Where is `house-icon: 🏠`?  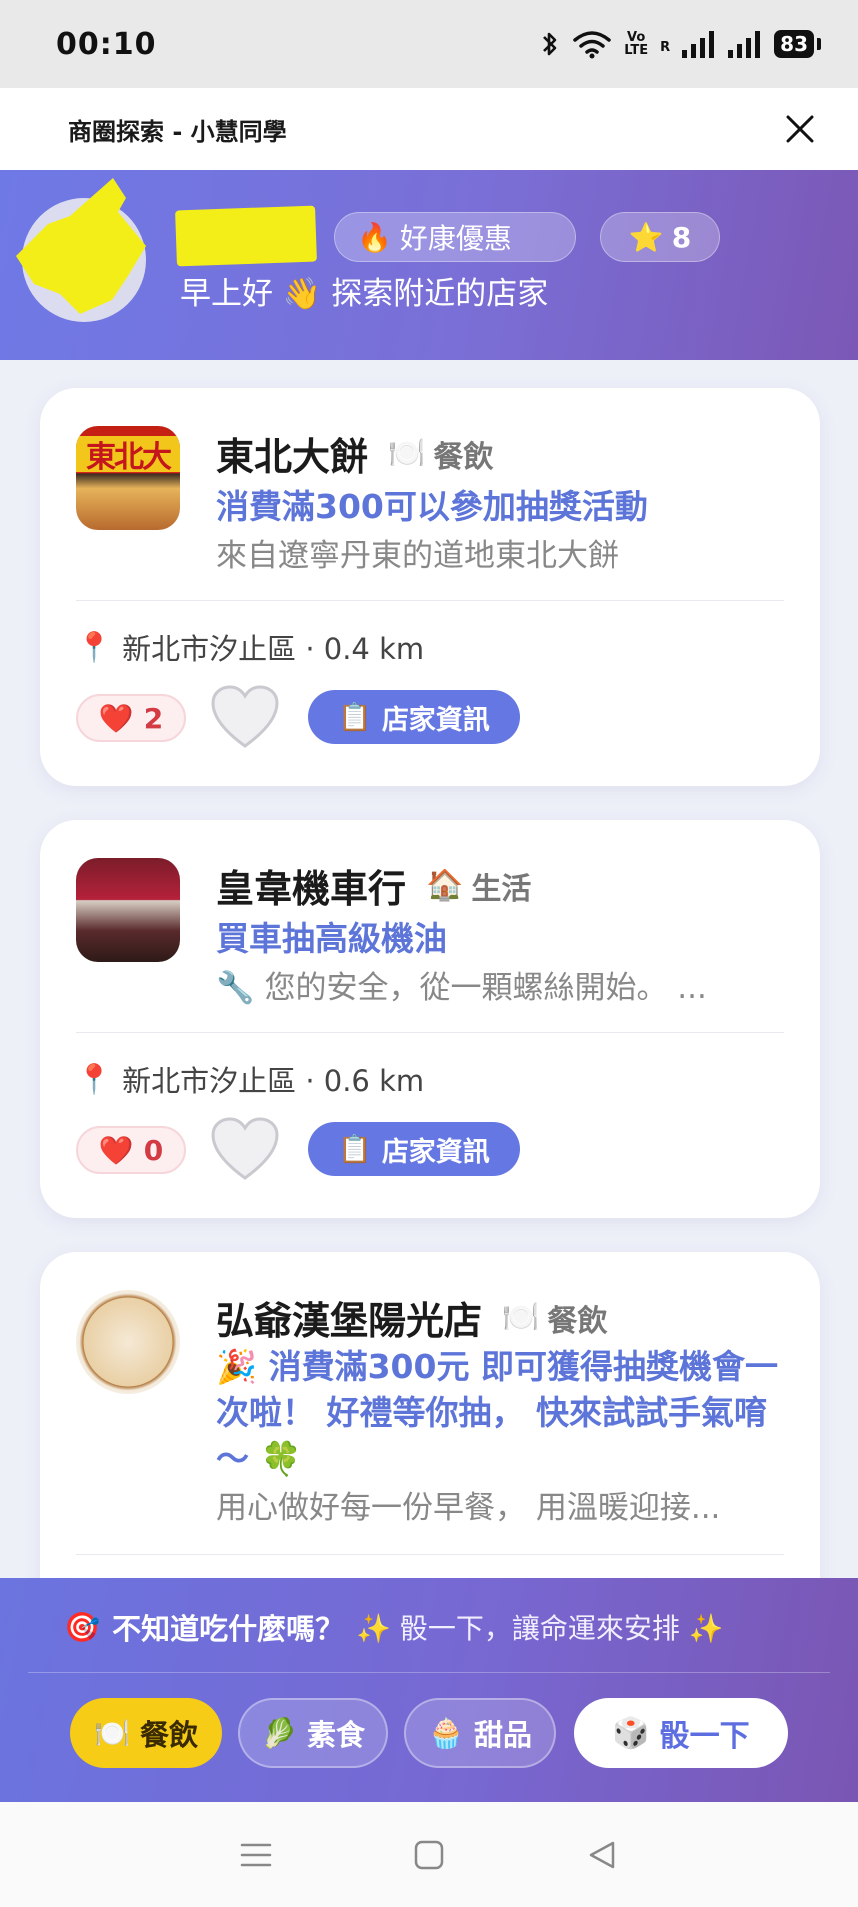
house-icon: 🏠 is located at coordinates (445, 885).